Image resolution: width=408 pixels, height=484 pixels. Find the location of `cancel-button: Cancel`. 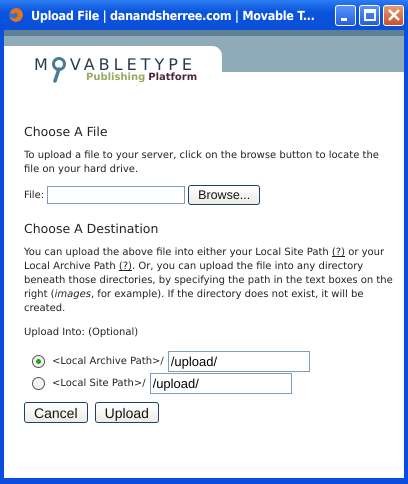

cancel-button: Cancel is located at coordinates (56, 412).